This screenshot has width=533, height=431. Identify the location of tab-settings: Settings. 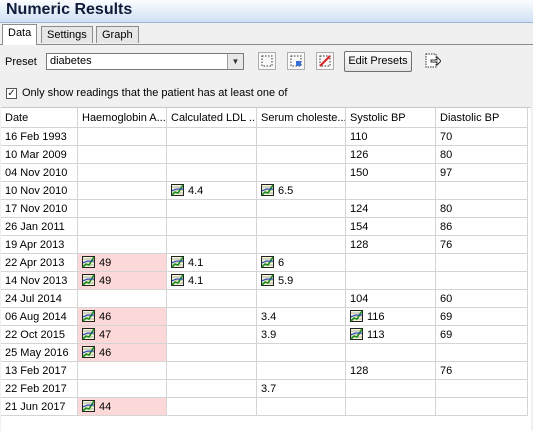
(67, 34).